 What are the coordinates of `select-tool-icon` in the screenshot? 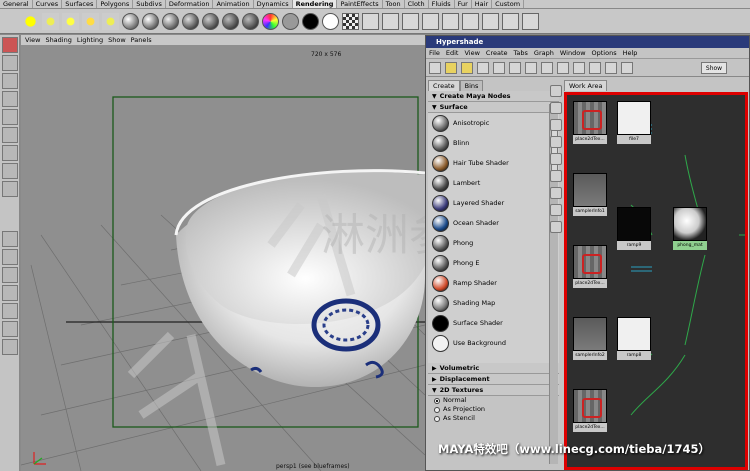 It's located at (10, 45).